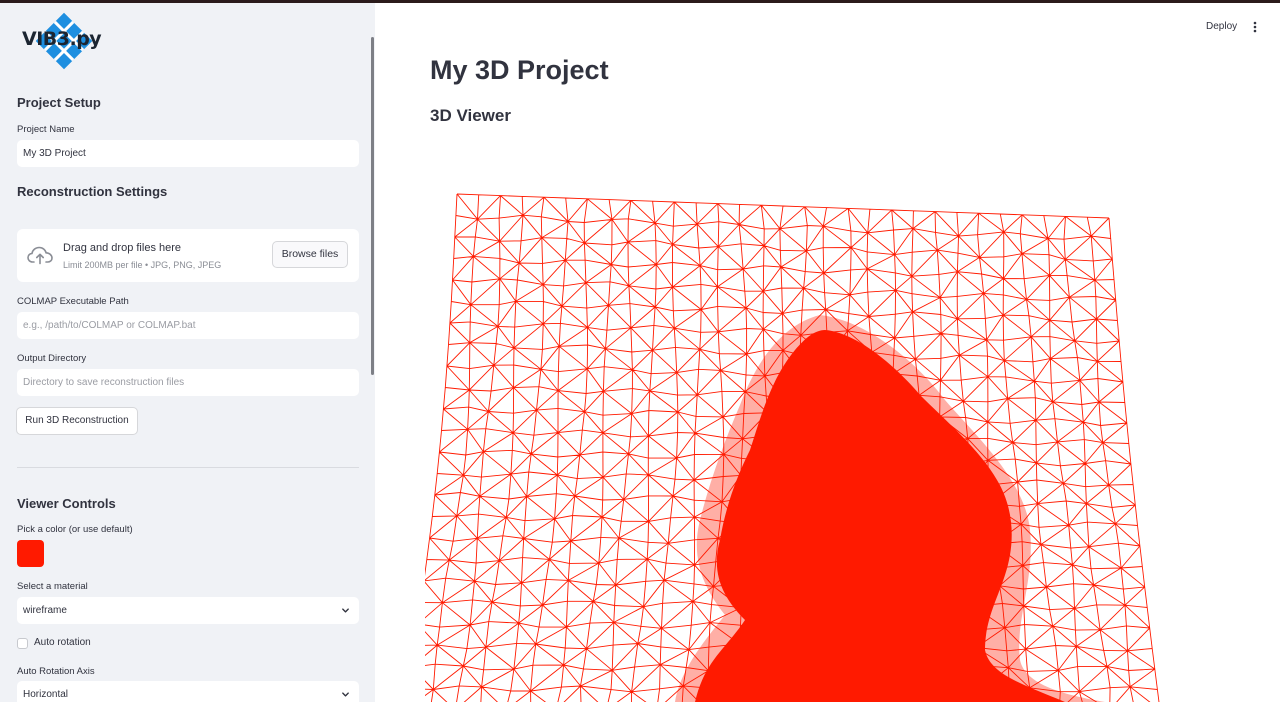 The width and height of the screenshot is (1280, 702). I want to click on viewer-heading: 3D Viewer, so click(470, 115).